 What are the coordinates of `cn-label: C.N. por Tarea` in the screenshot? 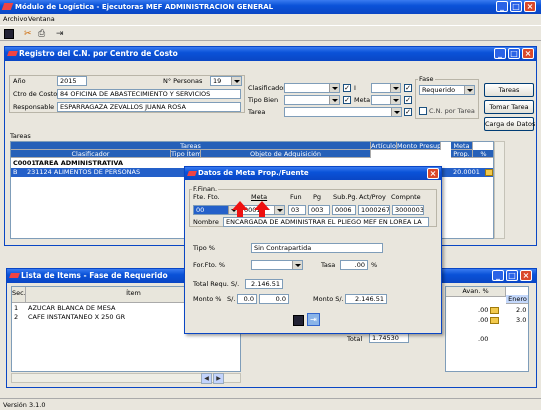 It's located at (452, 111).